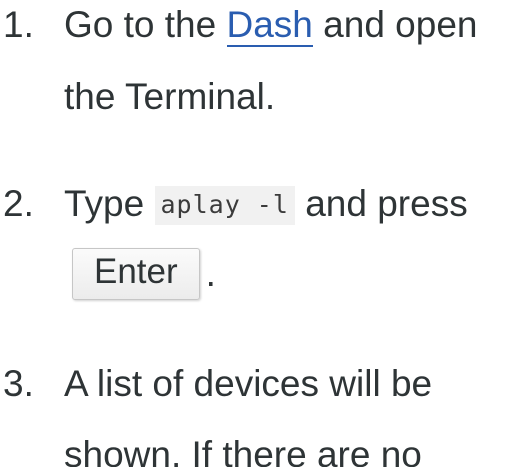  I want to click on step-number: 3., so click(18, 383).